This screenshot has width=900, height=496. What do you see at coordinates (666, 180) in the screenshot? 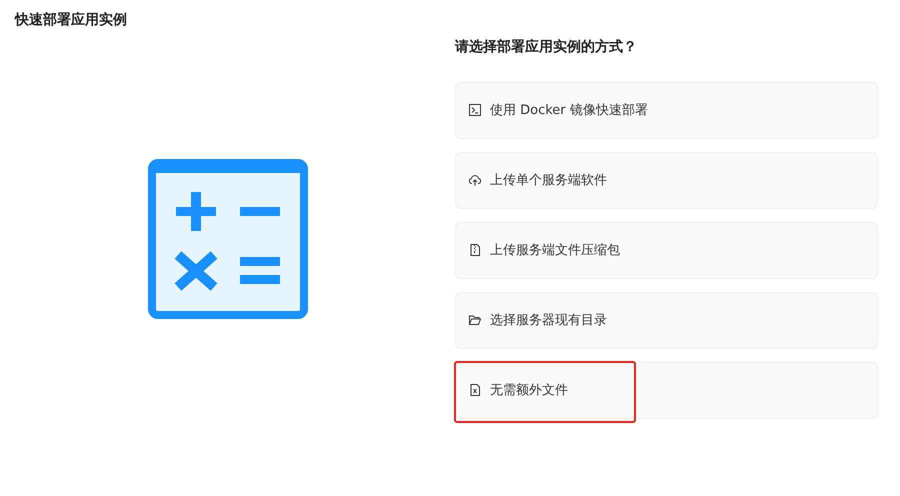
I see `option-card: 上传单个服务端软件` at bounding box center [666, 180].